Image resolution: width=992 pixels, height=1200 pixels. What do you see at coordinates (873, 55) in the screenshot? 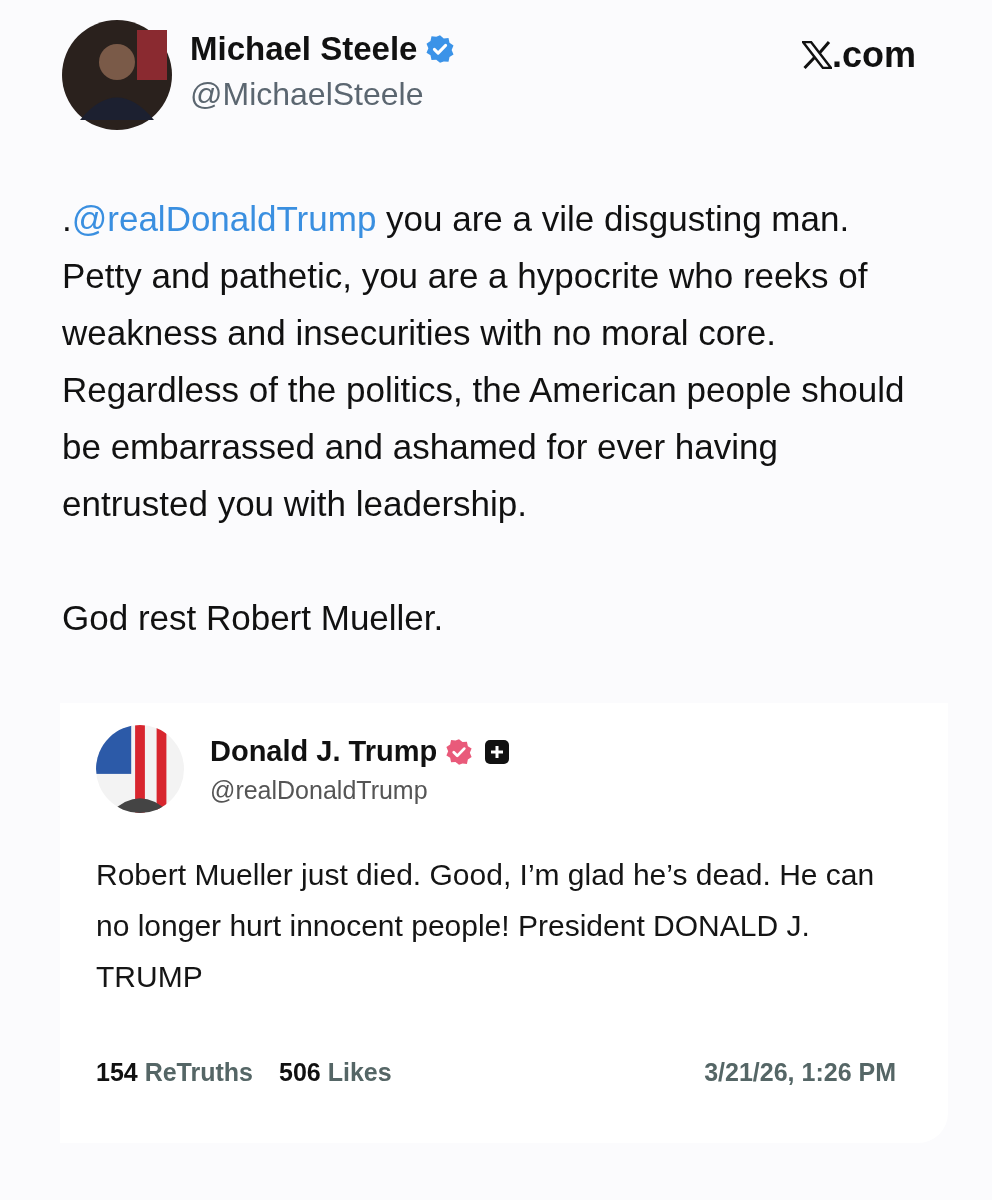
I see `site-domain: .com` at bounding box center [873, 55].